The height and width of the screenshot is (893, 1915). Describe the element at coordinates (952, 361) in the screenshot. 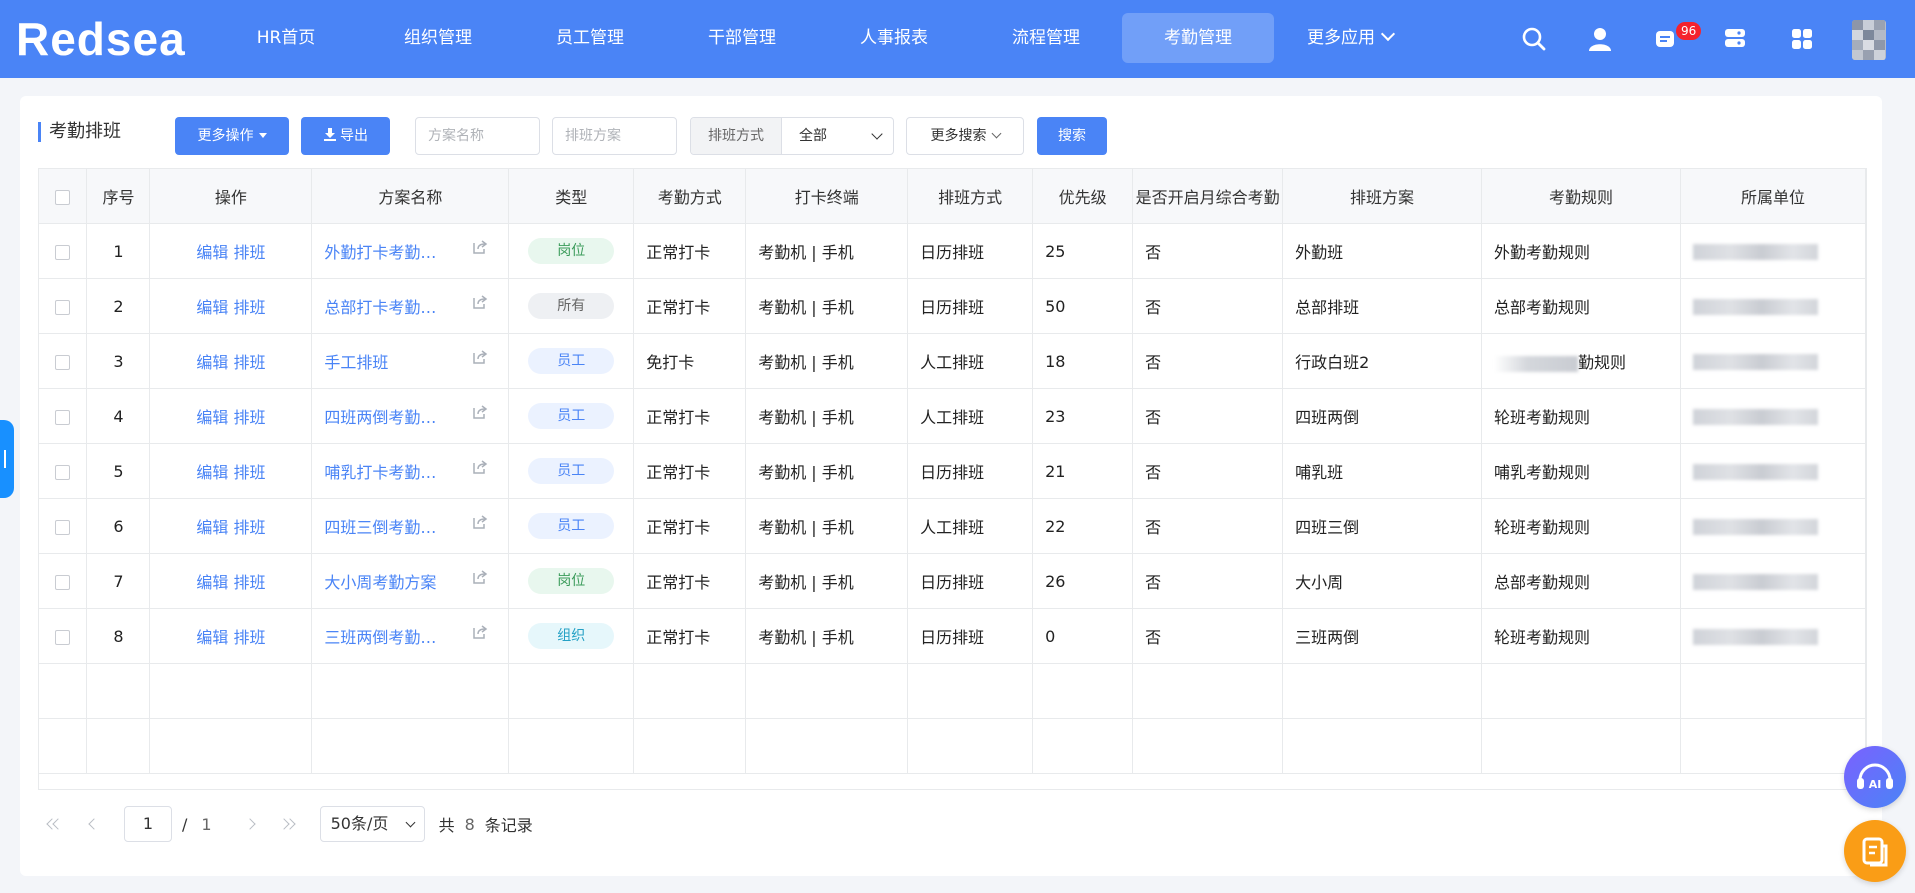

I see `table-row: 3 编辑 排班 手工排班 员工 免打卡 考勤机 | 手机 人工排班 18 否行政白班2 勤规则` at that location.